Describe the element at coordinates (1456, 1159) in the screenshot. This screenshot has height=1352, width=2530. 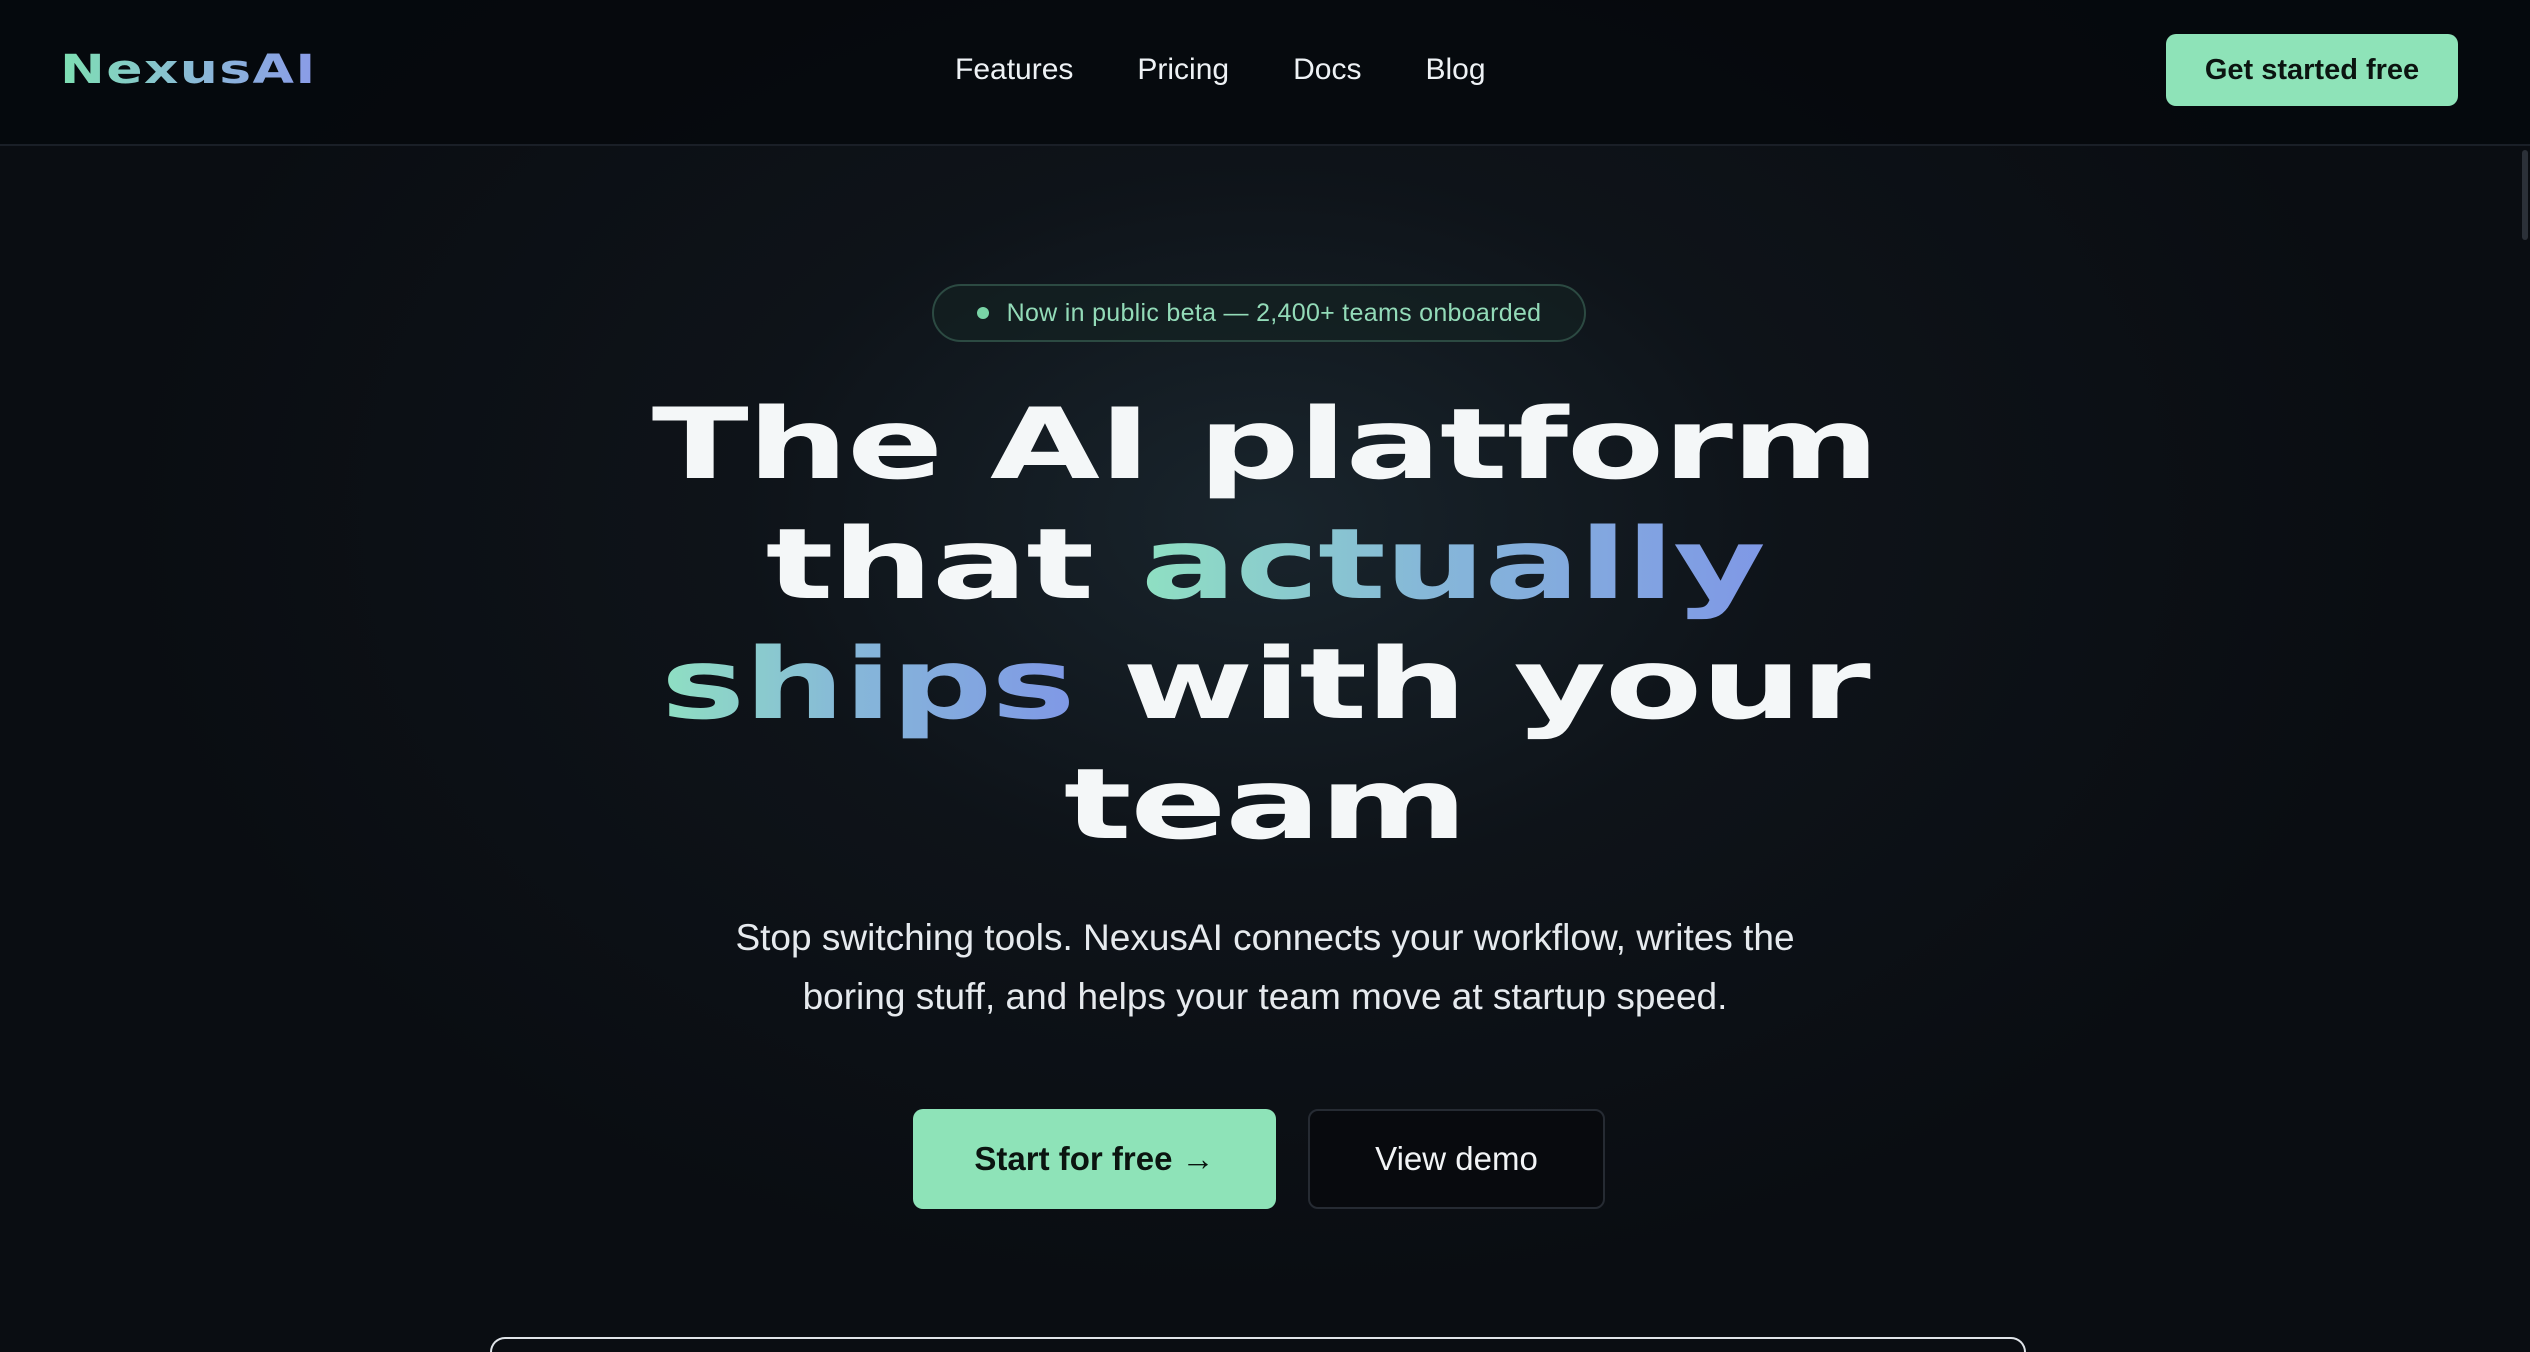
I see `view-demo-button: View demo` at that location.